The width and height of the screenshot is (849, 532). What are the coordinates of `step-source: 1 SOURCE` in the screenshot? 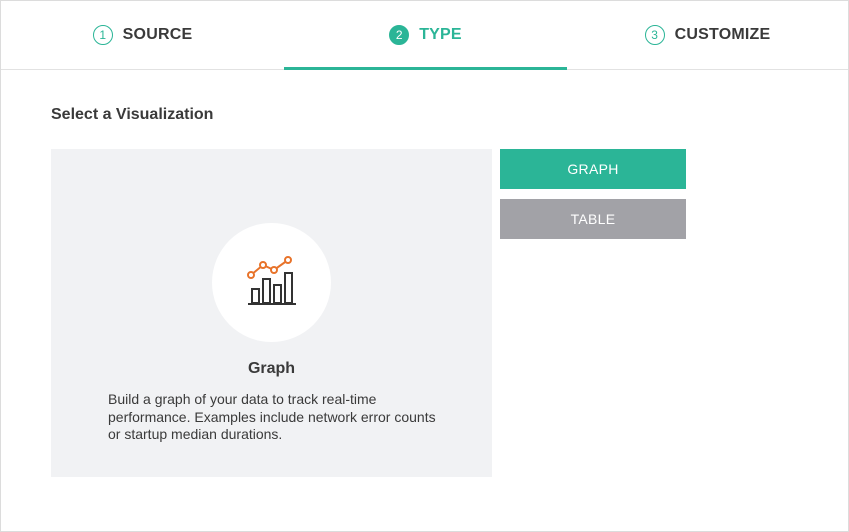 It's located at (142, 35).